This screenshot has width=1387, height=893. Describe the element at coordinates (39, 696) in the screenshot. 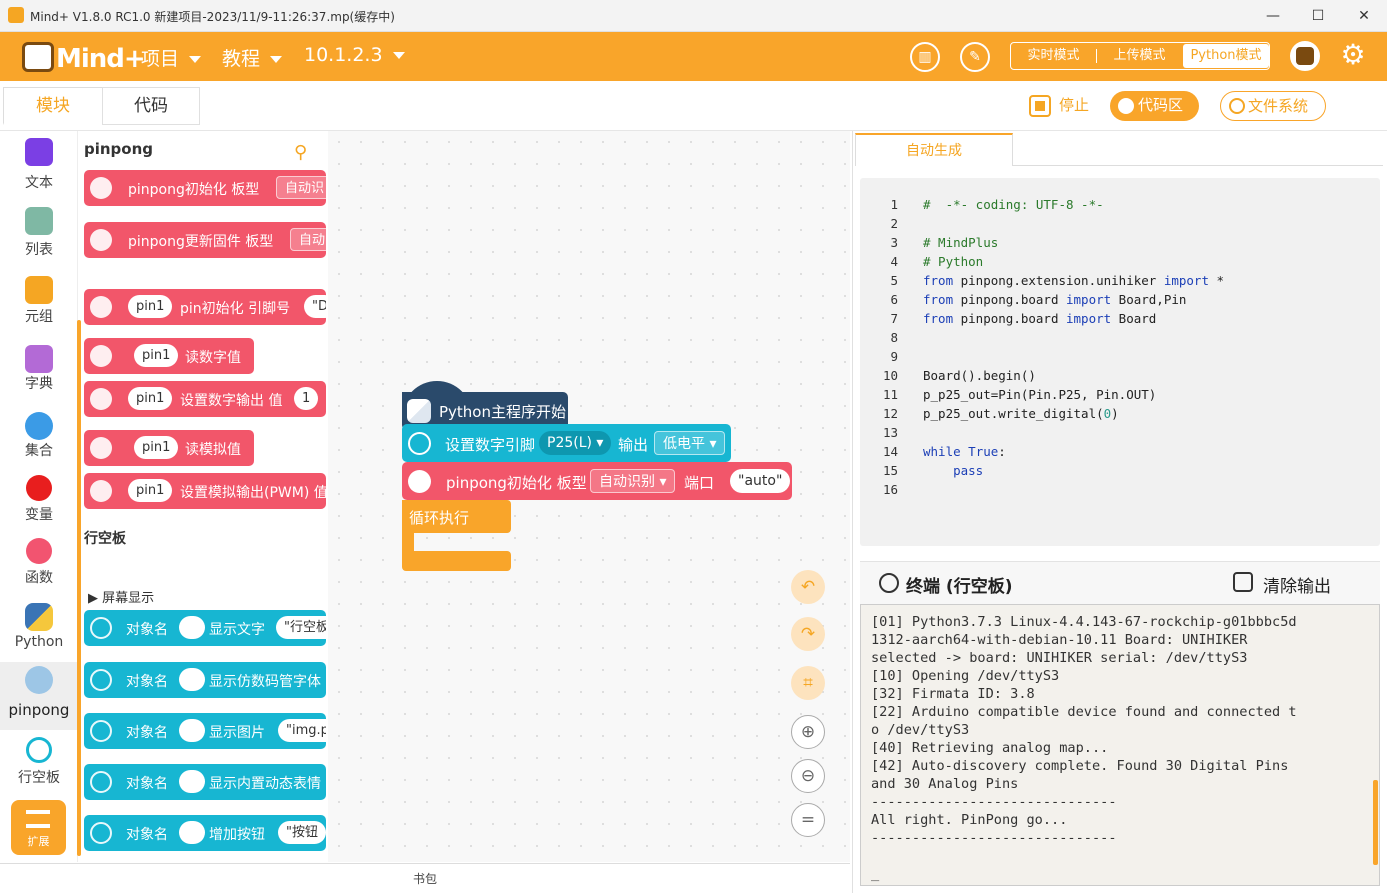

I see `sidebar-item-pinpong: pinpong` at that location.